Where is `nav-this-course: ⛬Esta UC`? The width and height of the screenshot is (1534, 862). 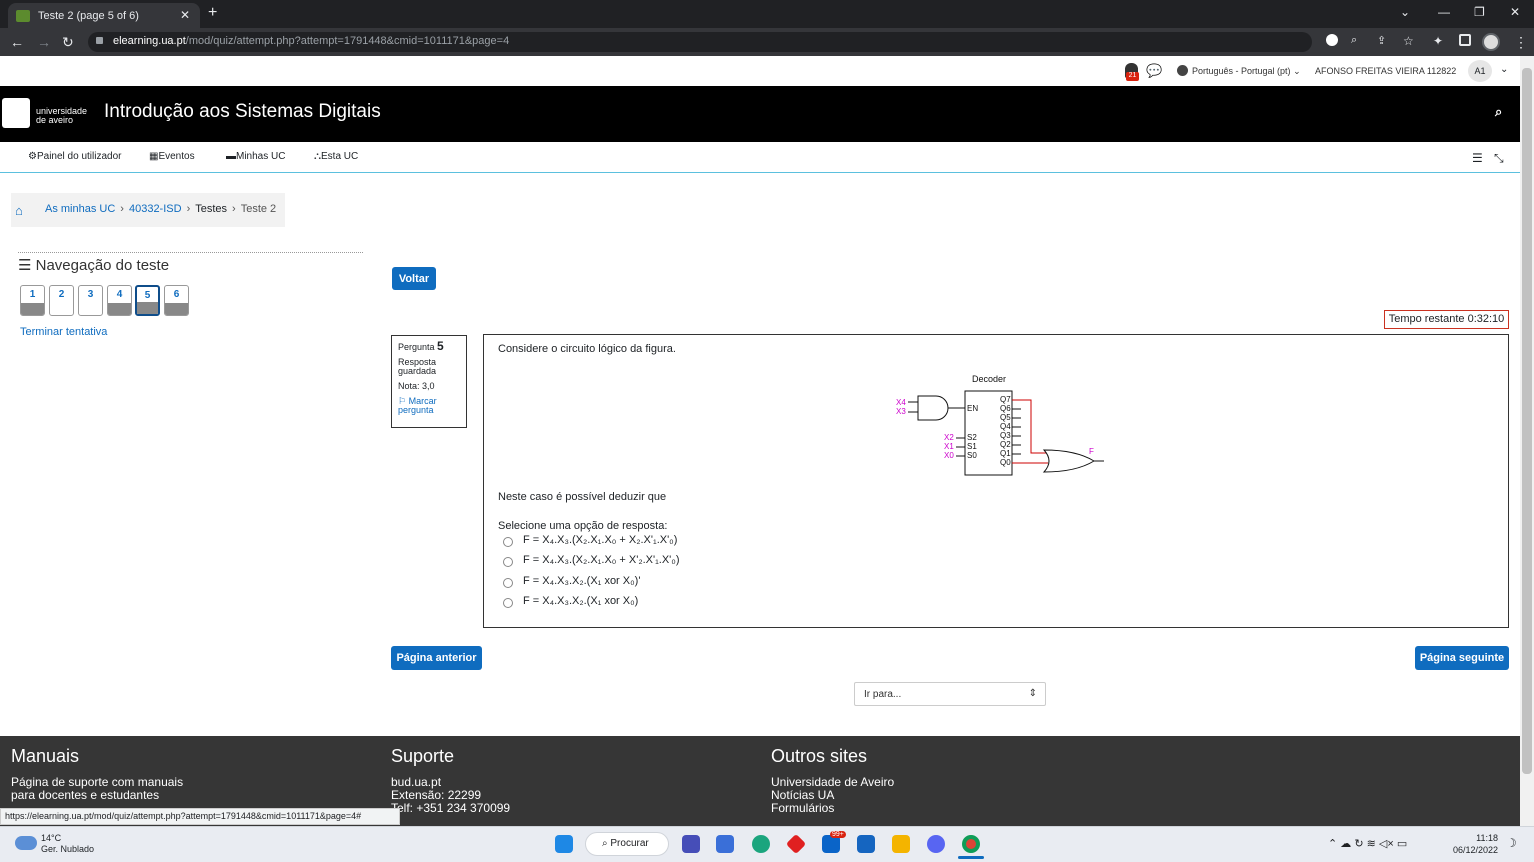
nav-this-course: ⛬Esta UC is located at coordinates (336, 156).